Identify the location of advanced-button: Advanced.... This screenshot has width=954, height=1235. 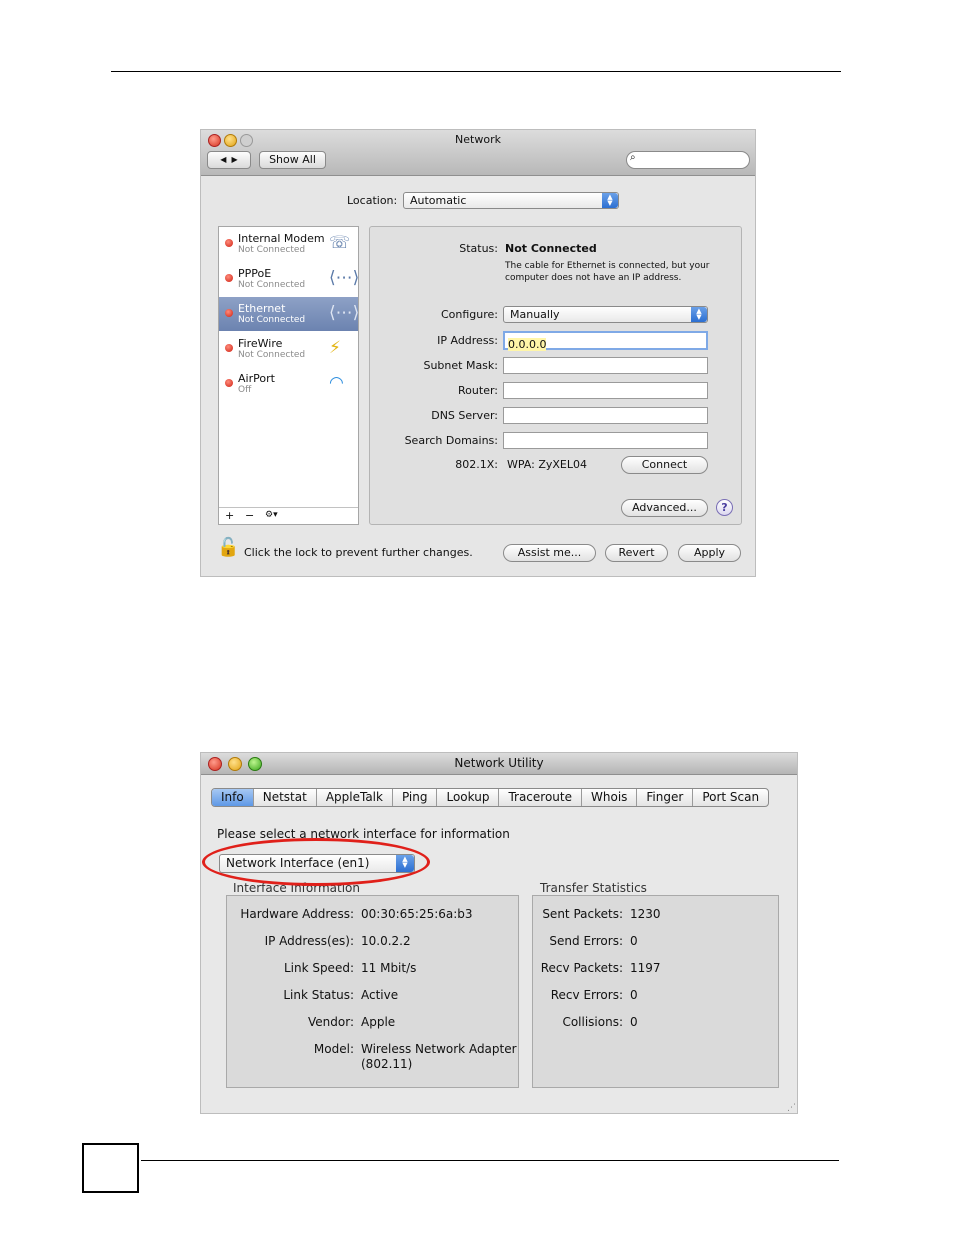
(664, 508).